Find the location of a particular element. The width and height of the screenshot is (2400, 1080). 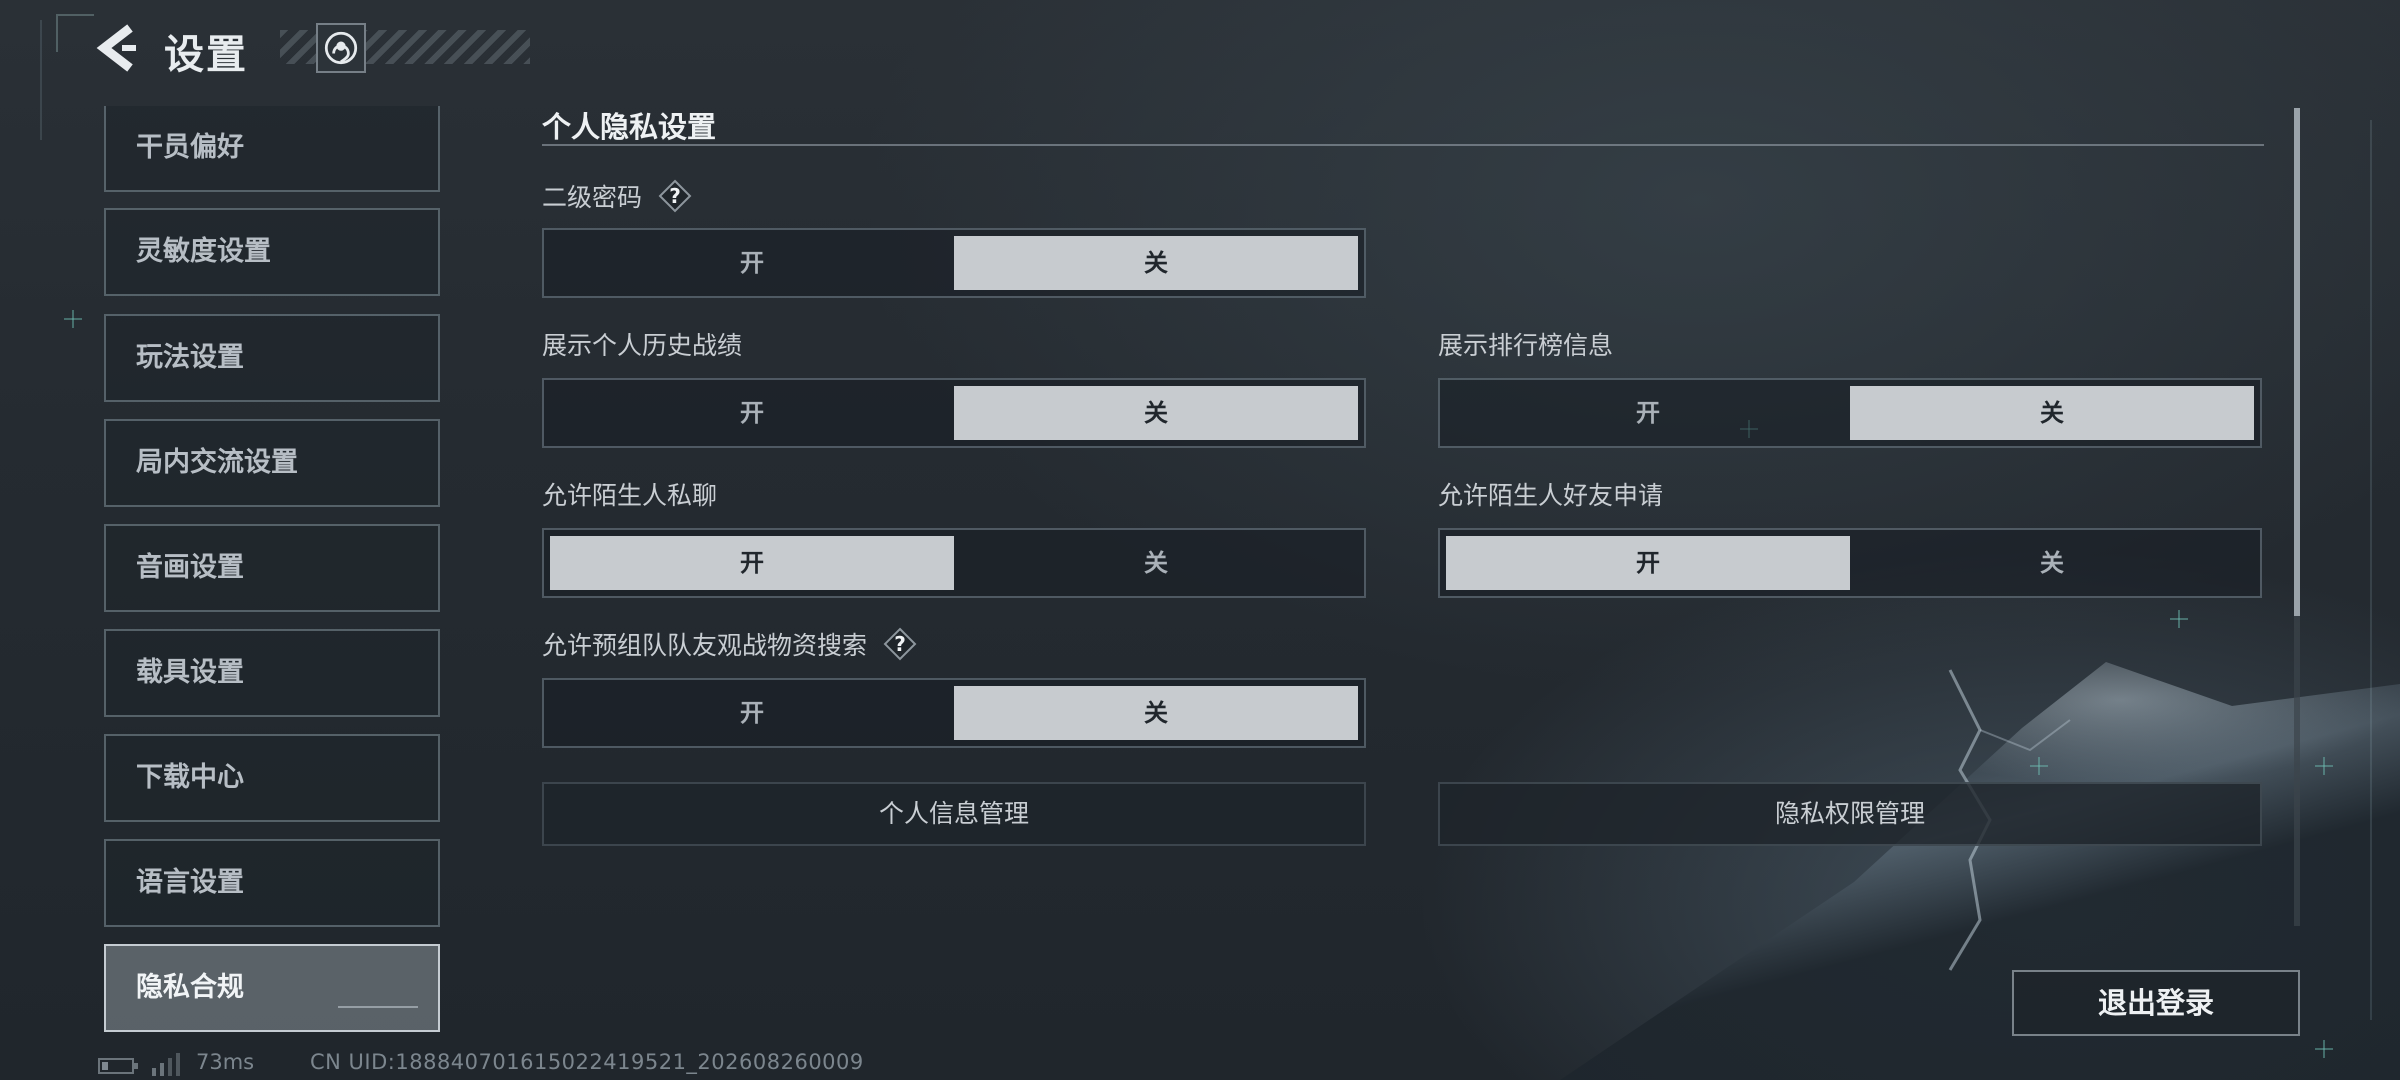

scrollbar-thumb is located at coordinates (2297, 362).